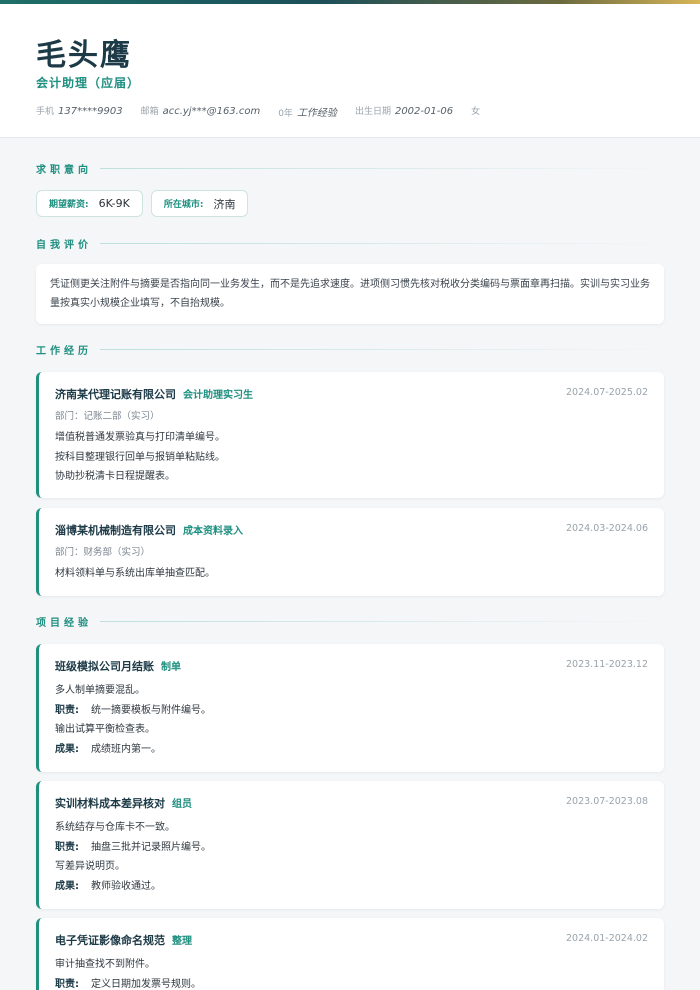  I want to click on section-title-projects: 项目经验, so click(350, 621).